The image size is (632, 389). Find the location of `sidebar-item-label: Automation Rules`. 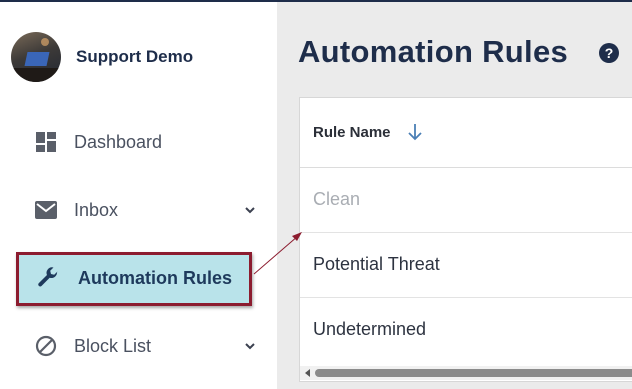

sidebar-item-label: Automation Rules is located at coordinates (155, 277).